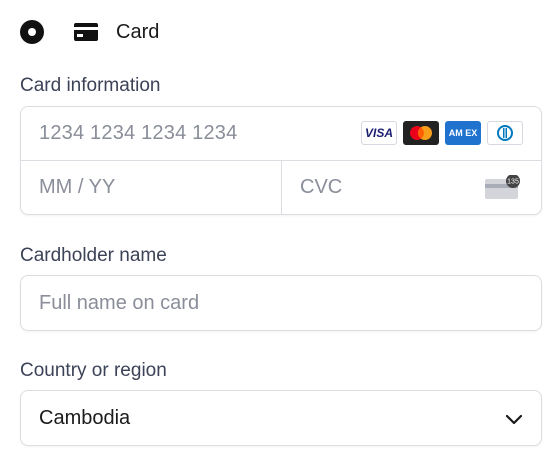  What do you see at coordinates (281, 418) in the screenshot?
I see `country-select: Cambodia` at bounding box center [281, 418].